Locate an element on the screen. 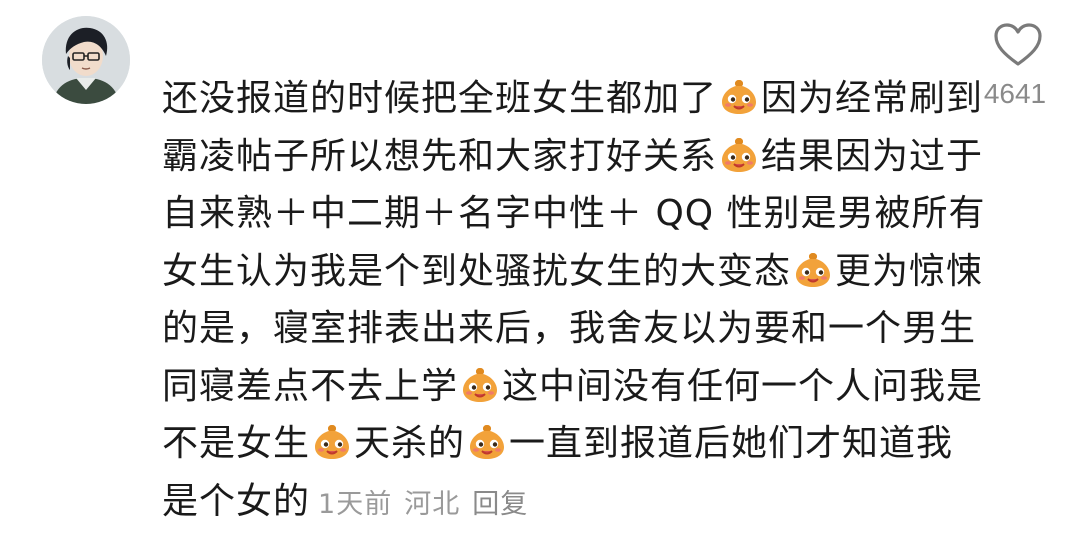  reply-button: 回复 is located at coordinates (500, 504).